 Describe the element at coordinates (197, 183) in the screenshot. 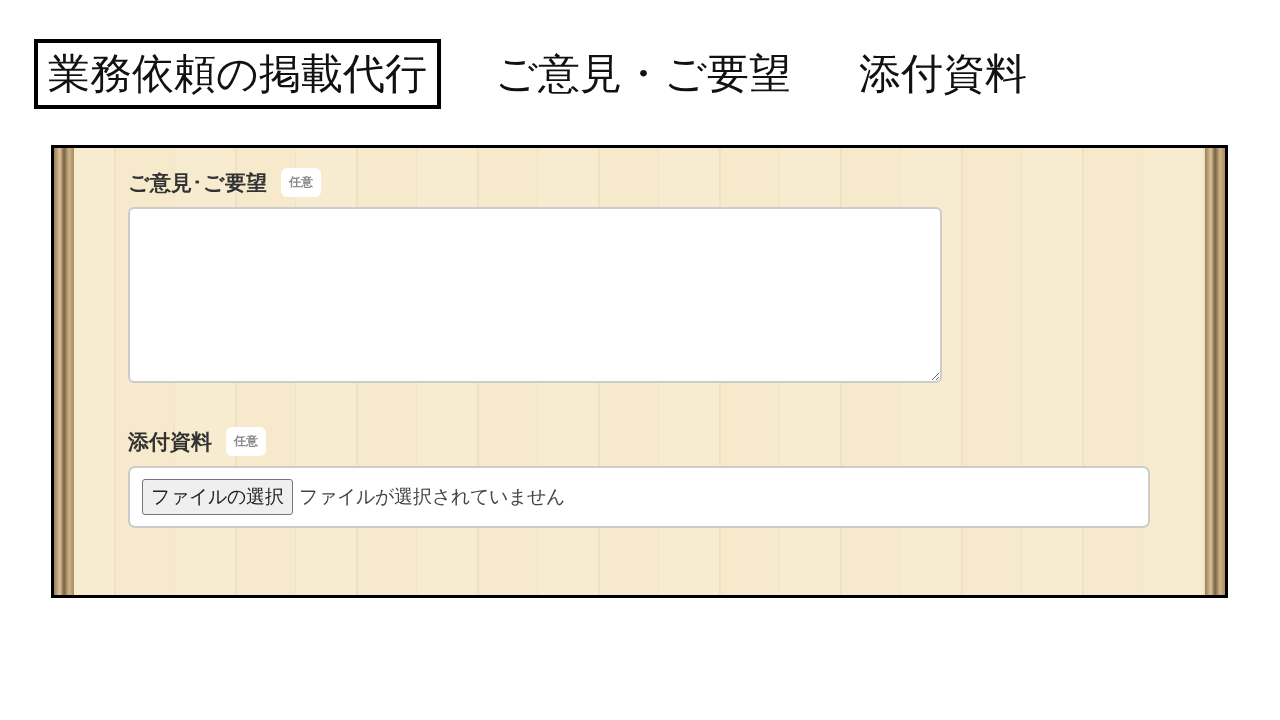

I see `field-label: ご意見･ご要望` at that location.